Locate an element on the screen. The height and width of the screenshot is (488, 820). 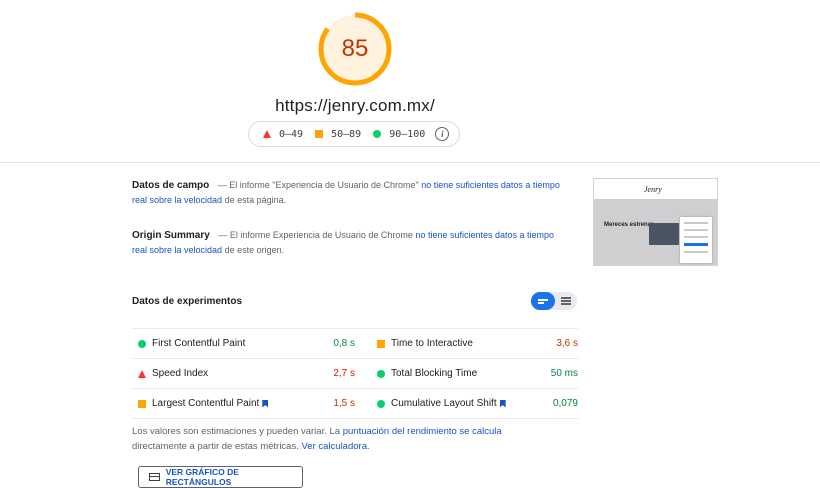
metric-name: Total Blocking Time is located at coordinates (434, 373).